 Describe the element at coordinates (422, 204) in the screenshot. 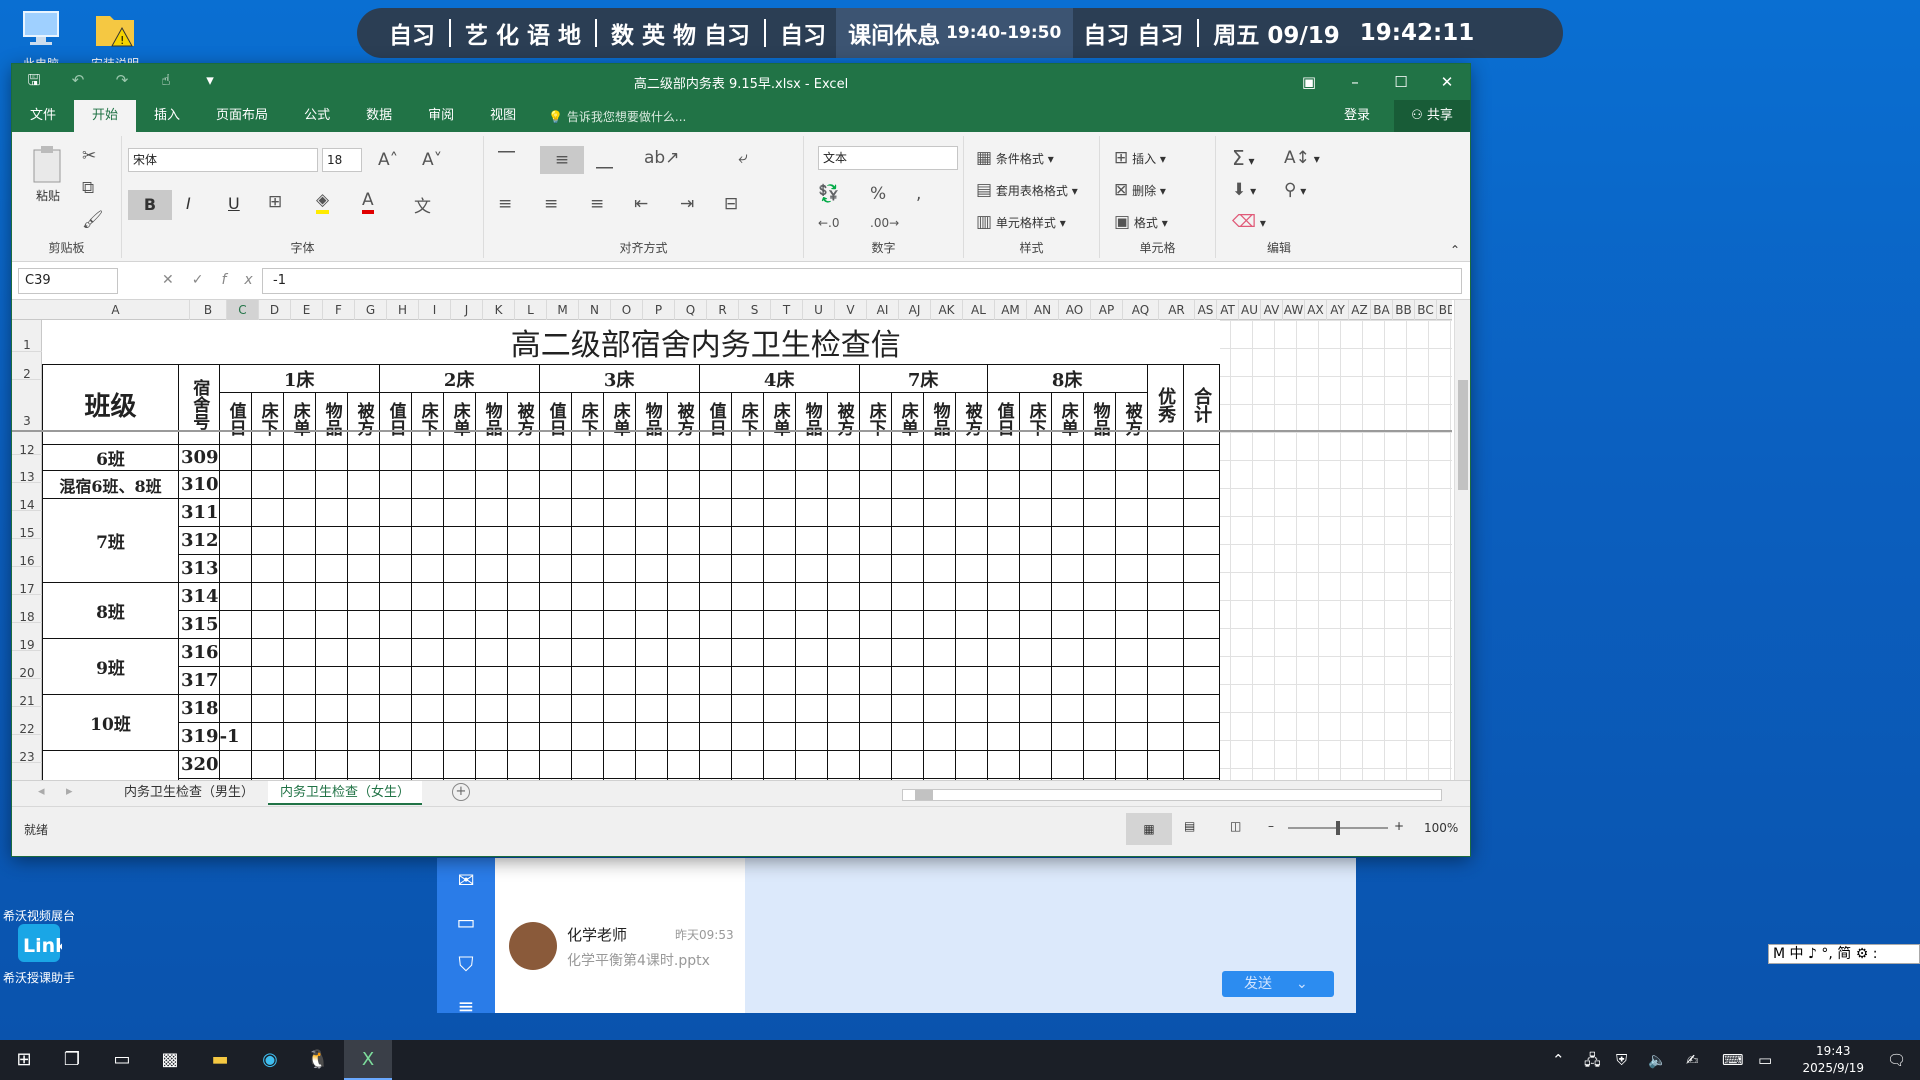

I see `phonetic-icon: 文` at that location.